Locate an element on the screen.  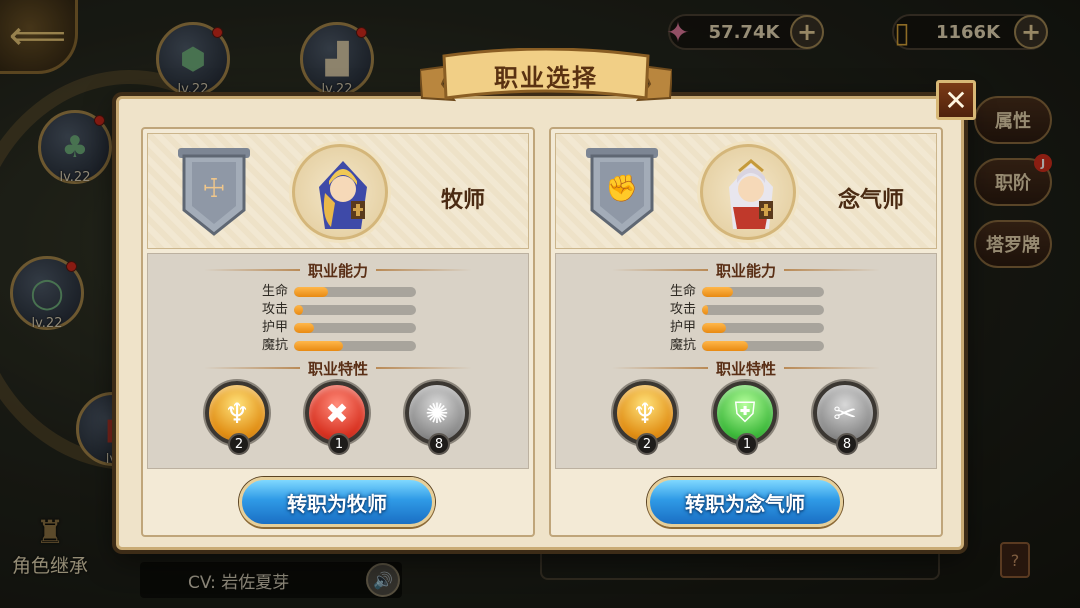
class-pennant: ☩ is located at coordinates (214, 192).